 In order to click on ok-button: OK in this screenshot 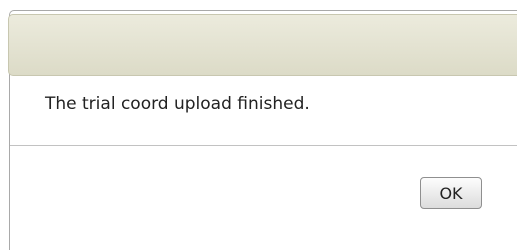, I will do `click(451, 193)`.